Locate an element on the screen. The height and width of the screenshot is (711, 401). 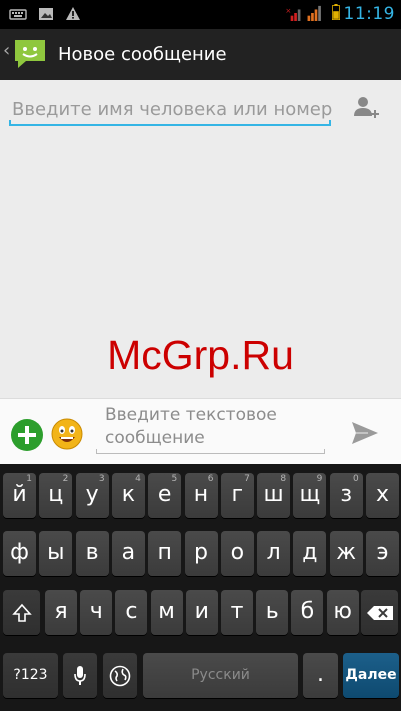
signal-icon: × is located at coordinates (303, 13).